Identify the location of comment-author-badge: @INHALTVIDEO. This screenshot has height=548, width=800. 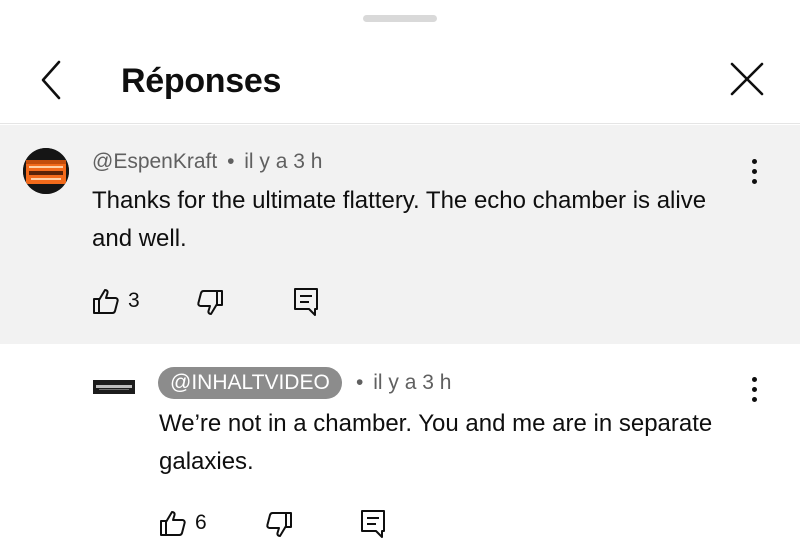
(250, 383).